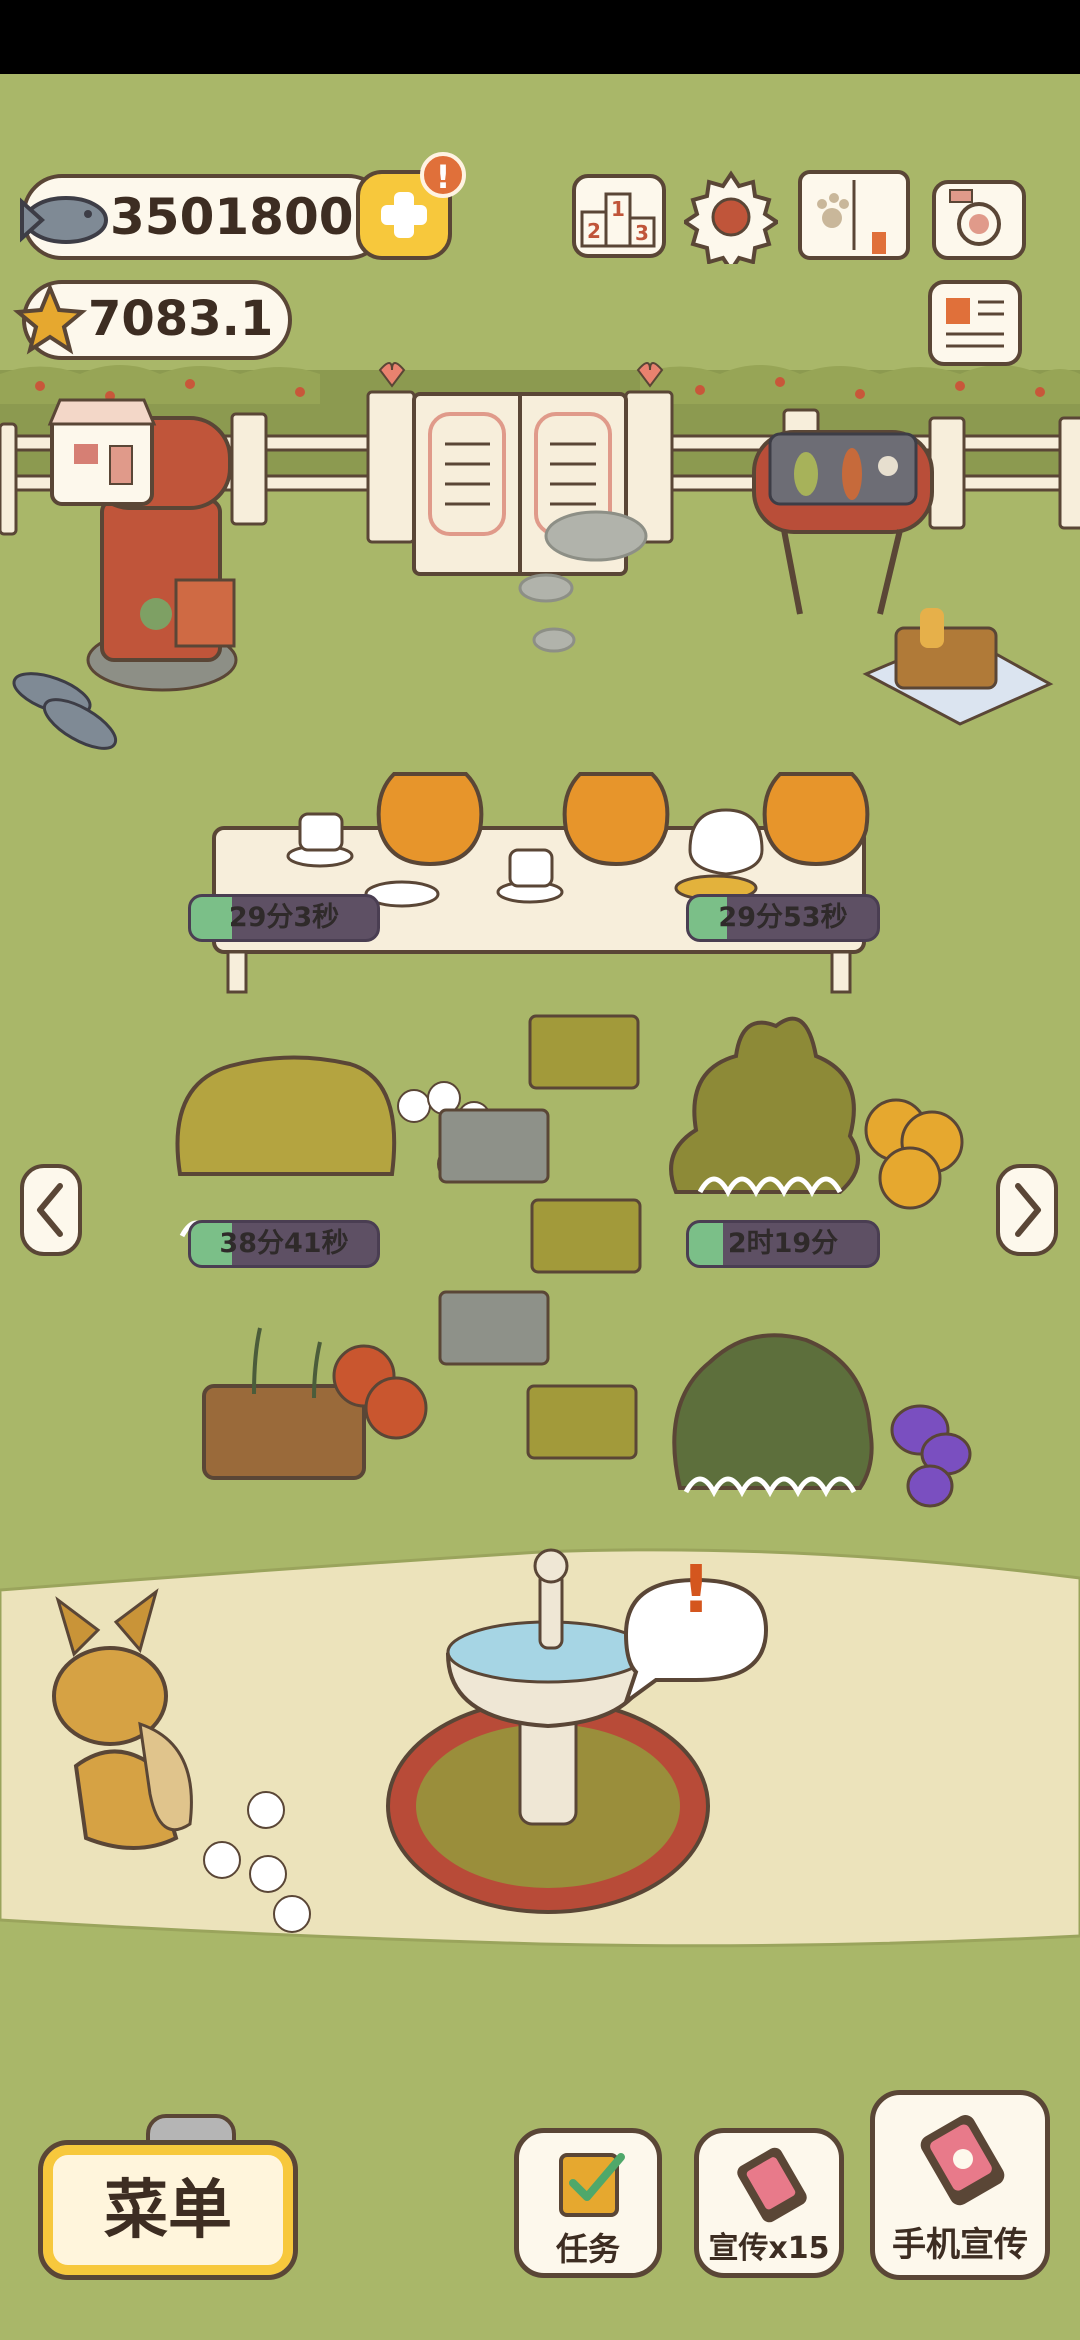 This screenshot has width=1080, height=2340. What do you see at coordinates (64, 220) in the screenshot?
I see `fish-icon` at bounding box center [64, 220].